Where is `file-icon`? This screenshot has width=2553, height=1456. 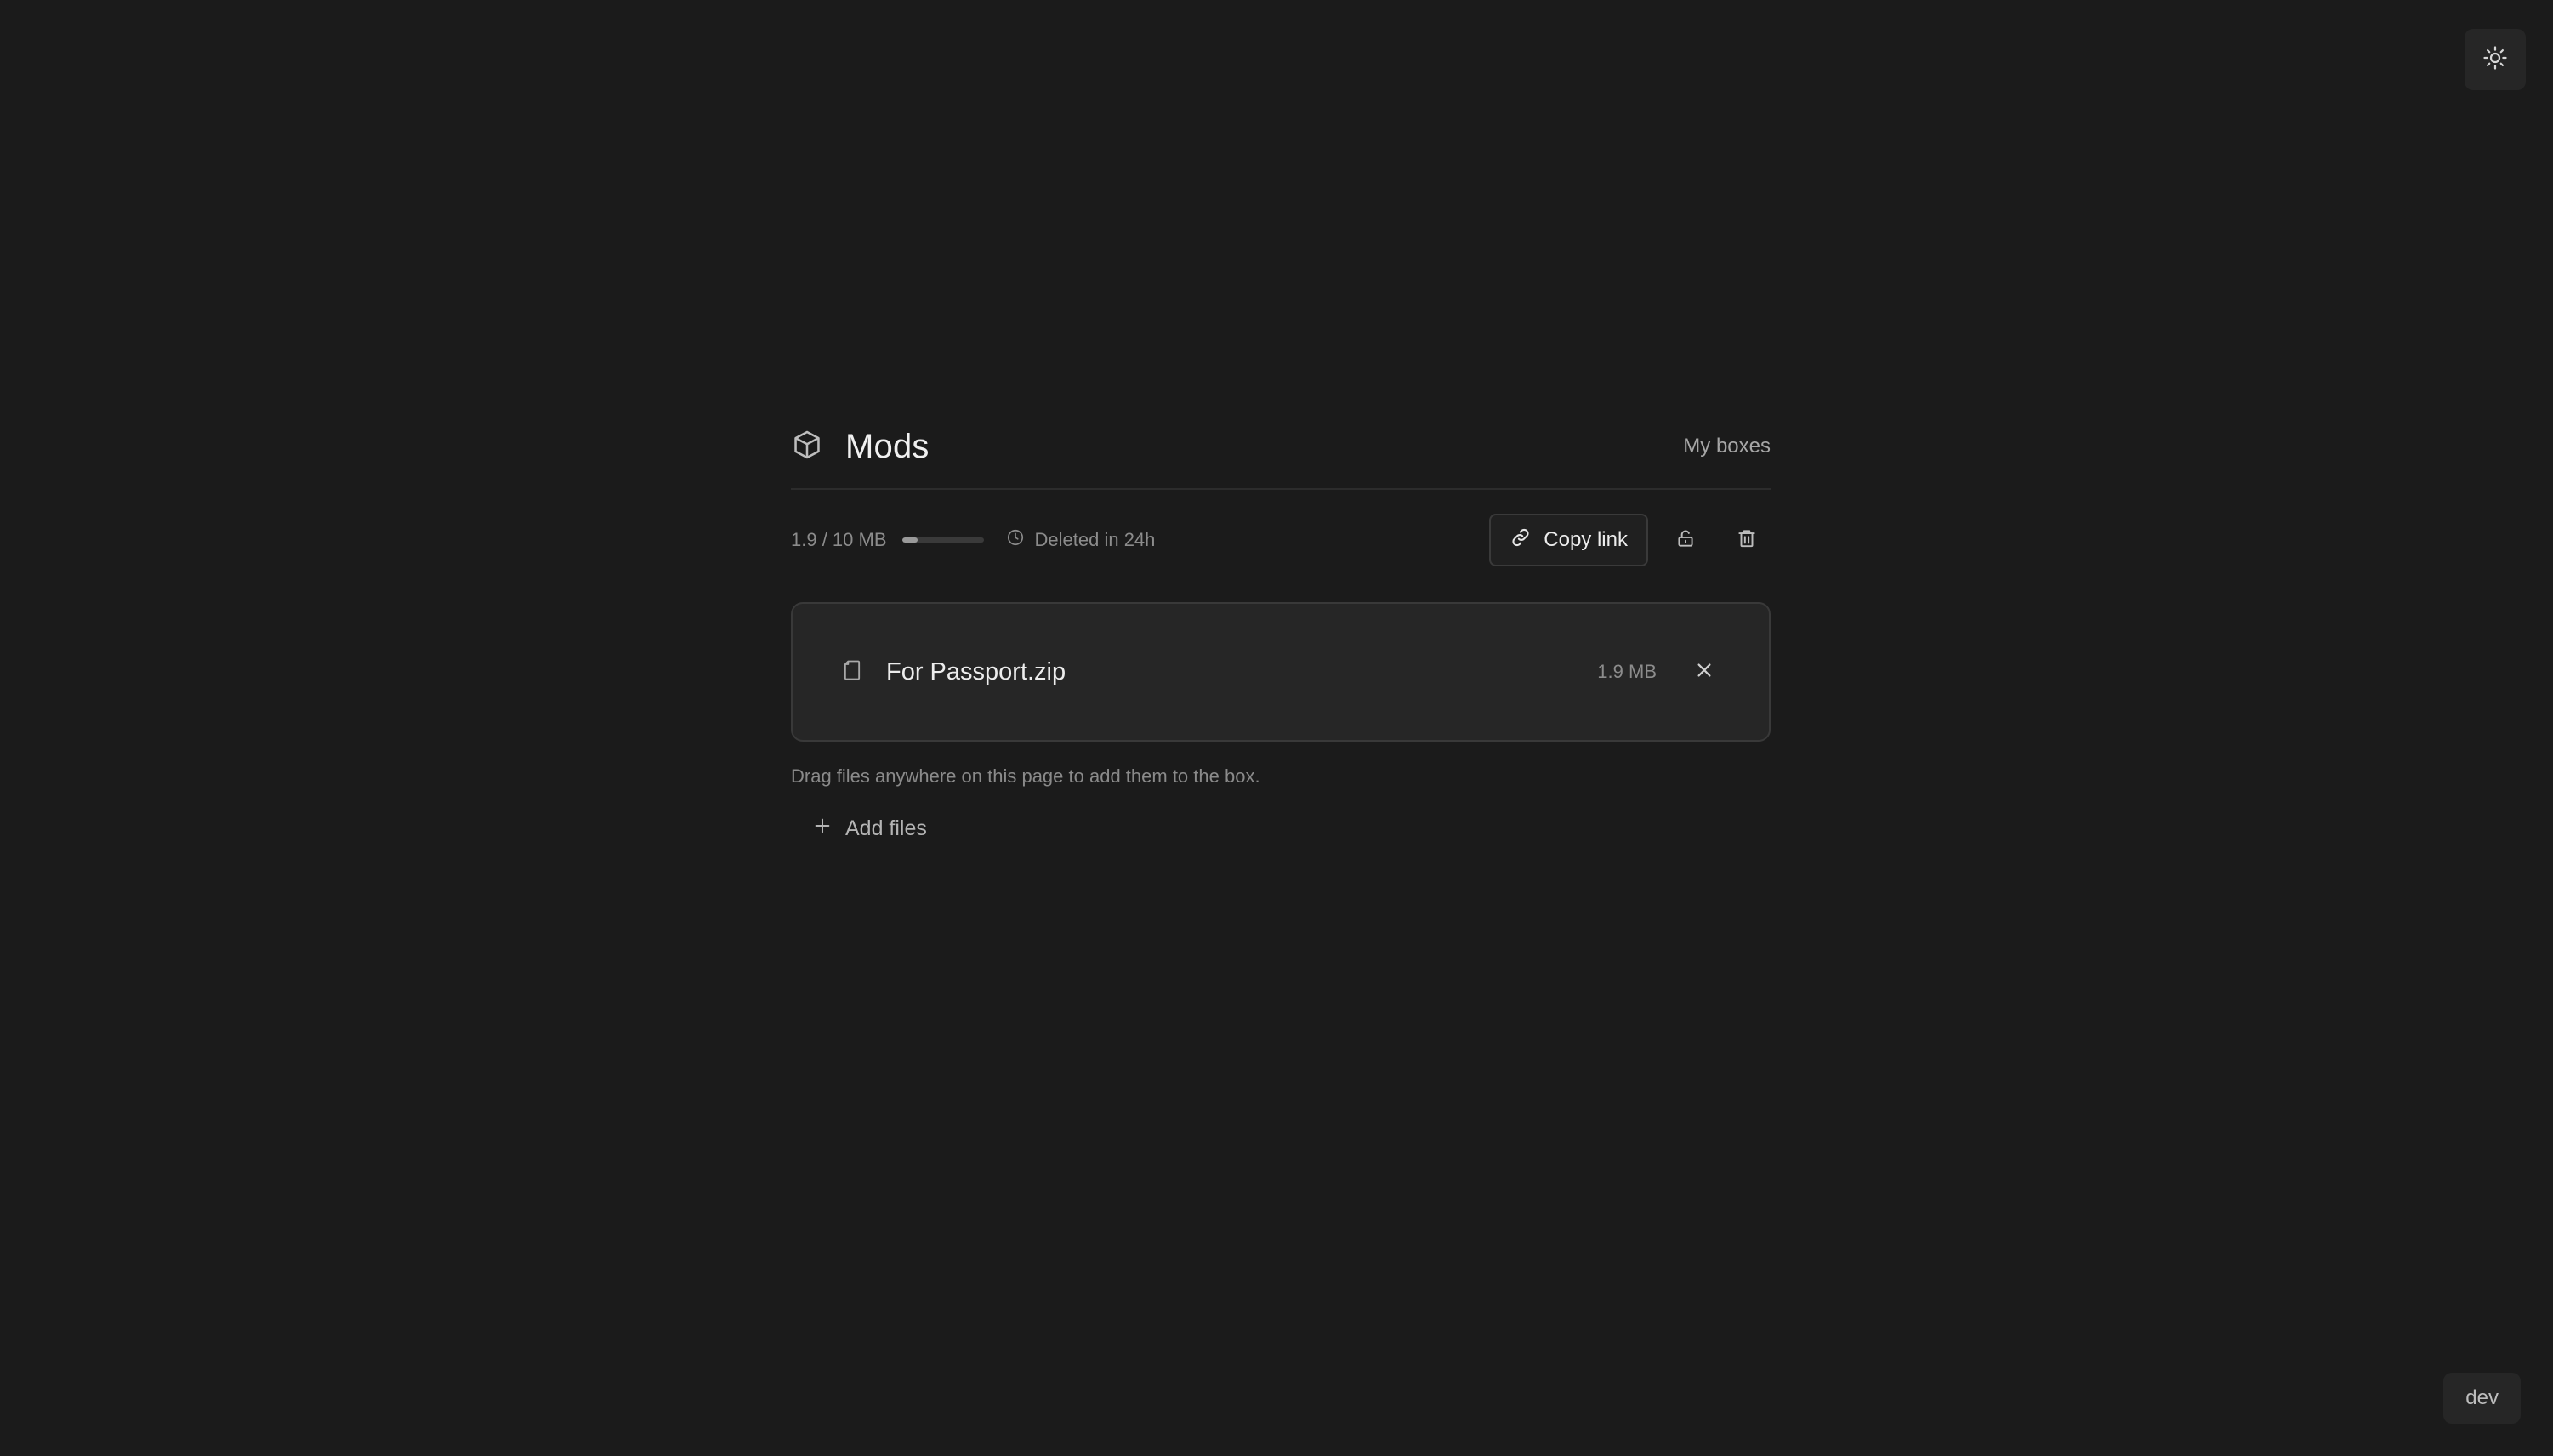
file-icon is located at coordinates (852, 672).